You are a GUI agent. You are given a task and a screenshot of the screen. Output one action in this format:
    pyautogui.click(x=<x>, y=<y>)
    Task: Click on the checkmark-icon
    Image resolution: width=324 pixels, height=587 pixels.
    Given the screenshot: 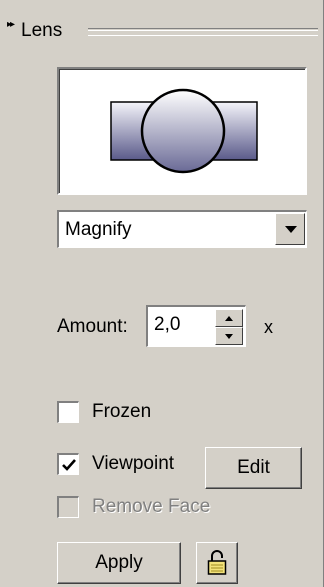 What is the action you would take?
    pyautogui.click(x=69, y=465)
    